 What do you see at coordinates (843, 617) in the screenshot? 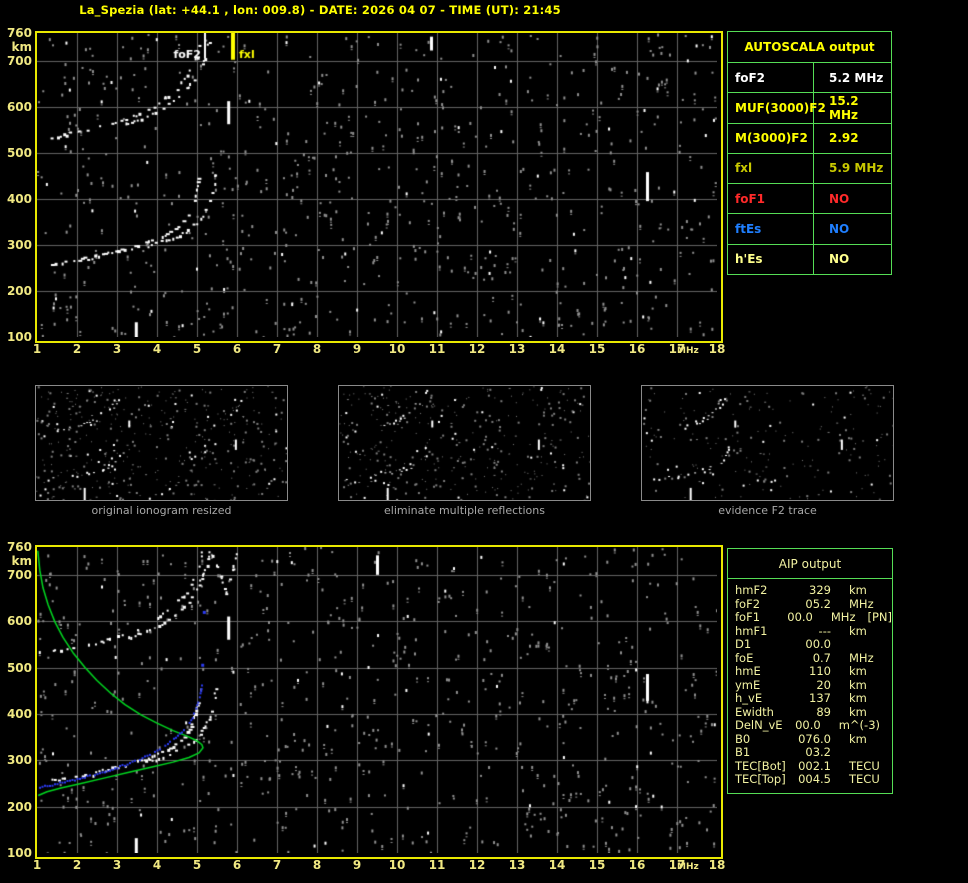
I see `aip-unit: MHz` at bounding box center [843, 617].